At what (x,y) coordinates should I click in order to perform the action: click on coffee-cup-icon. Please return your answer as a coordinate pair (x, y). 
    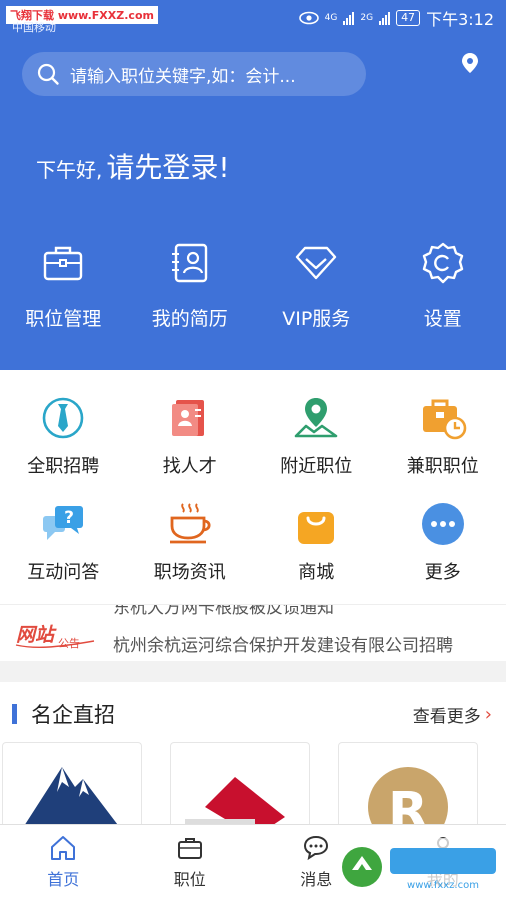
    Looking at the image, I should click on (190, 524).